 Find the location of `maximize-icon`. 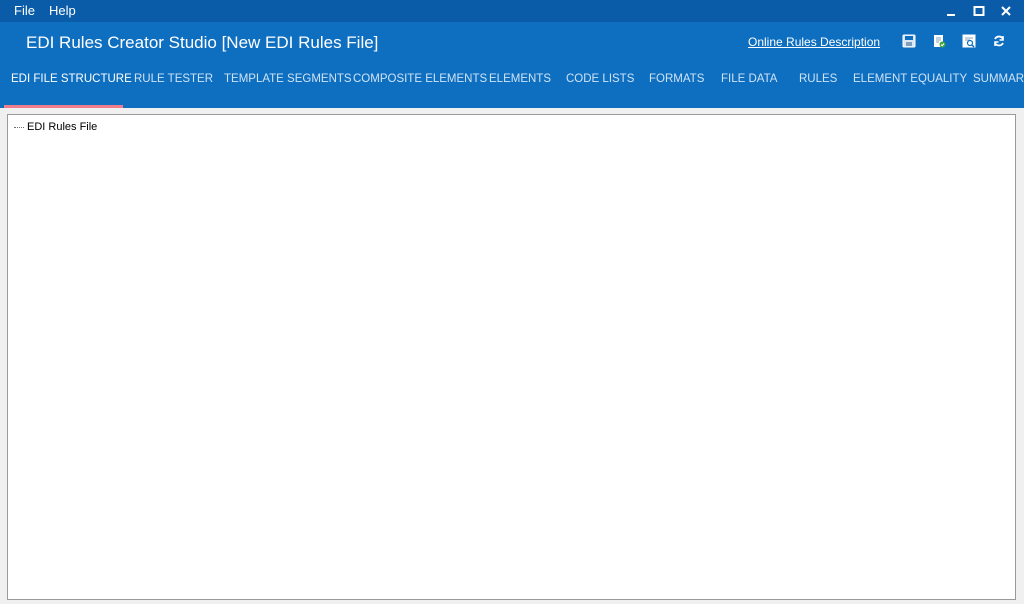

maximize-icon is located at coordinates (978, 11).